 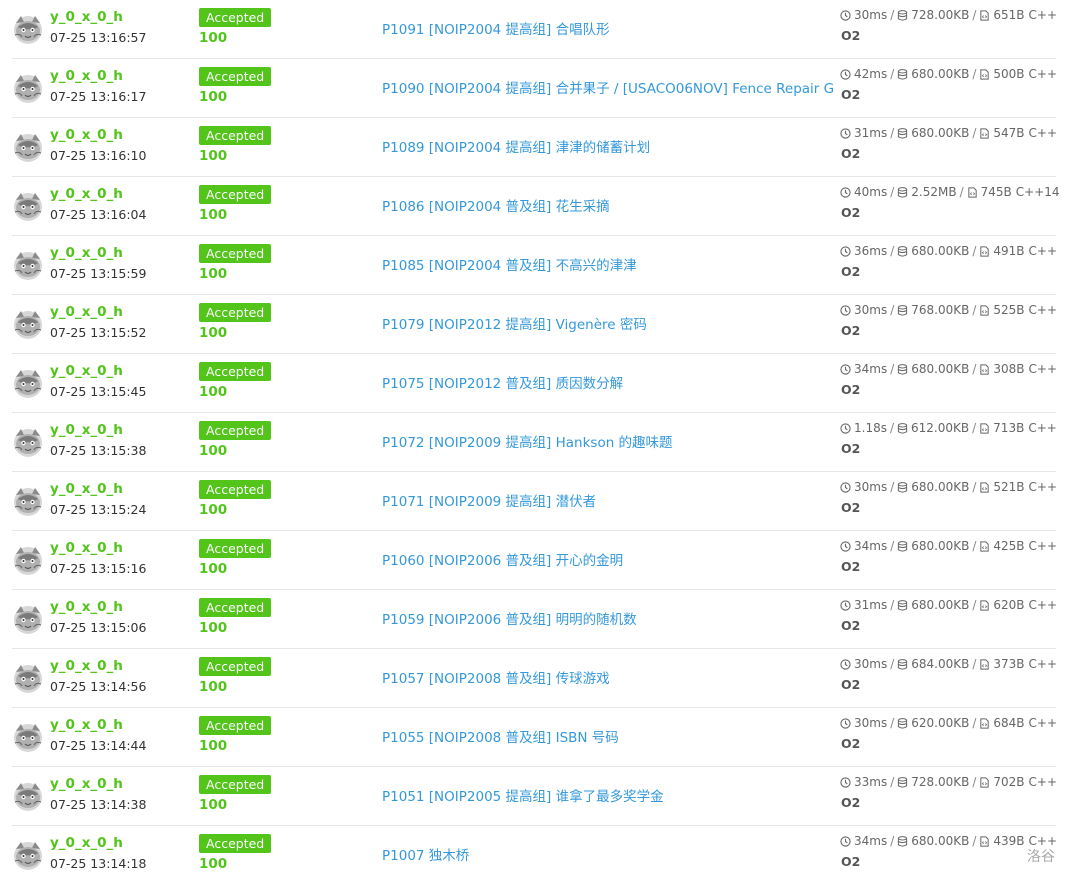 I want to click on submit-time: 07-25 13:14:18, so click(x=98, y=863).